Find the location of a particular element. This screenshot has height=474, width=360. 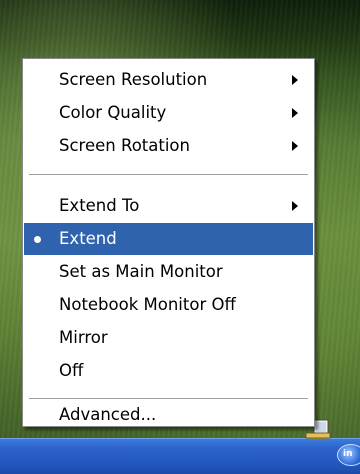

menu-item-set-as-main-monitor: Set as Main Monitor is located at coordinates (168, 272).